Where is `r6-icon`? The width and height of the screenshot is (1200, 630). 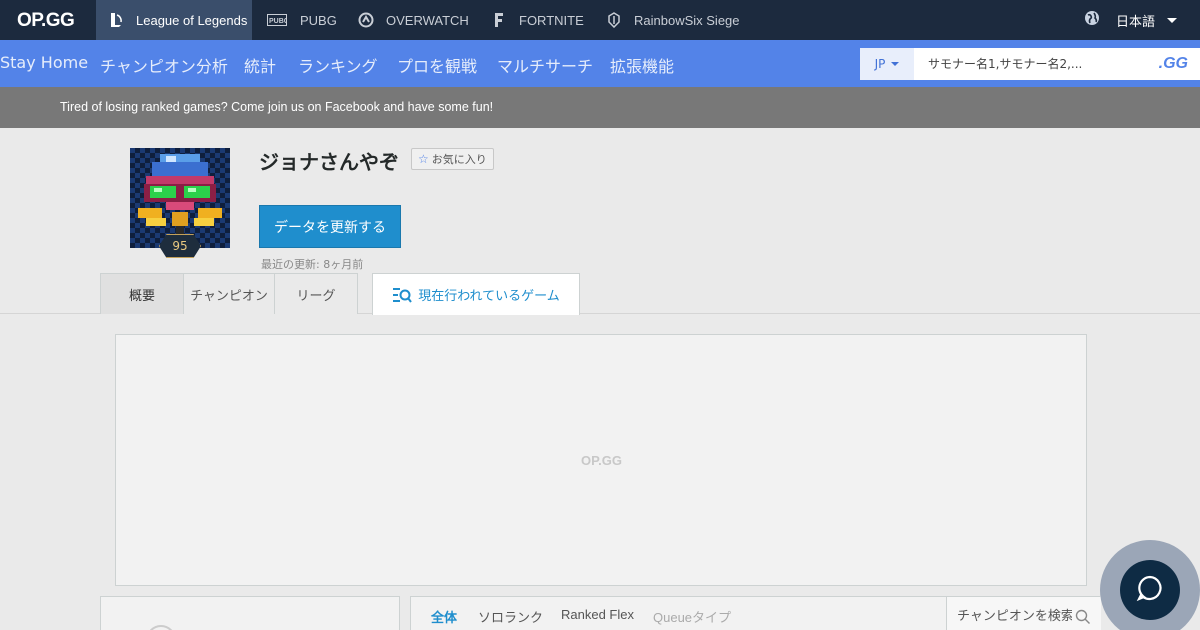
r6-icon is located at coordinates (614, 20).